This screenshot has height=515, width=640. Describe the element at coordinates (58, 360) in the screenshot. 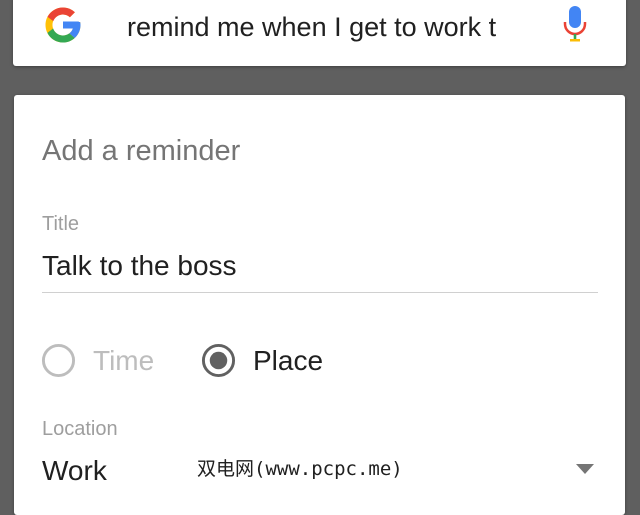

I see `radio-unchecked-icon` at that location.